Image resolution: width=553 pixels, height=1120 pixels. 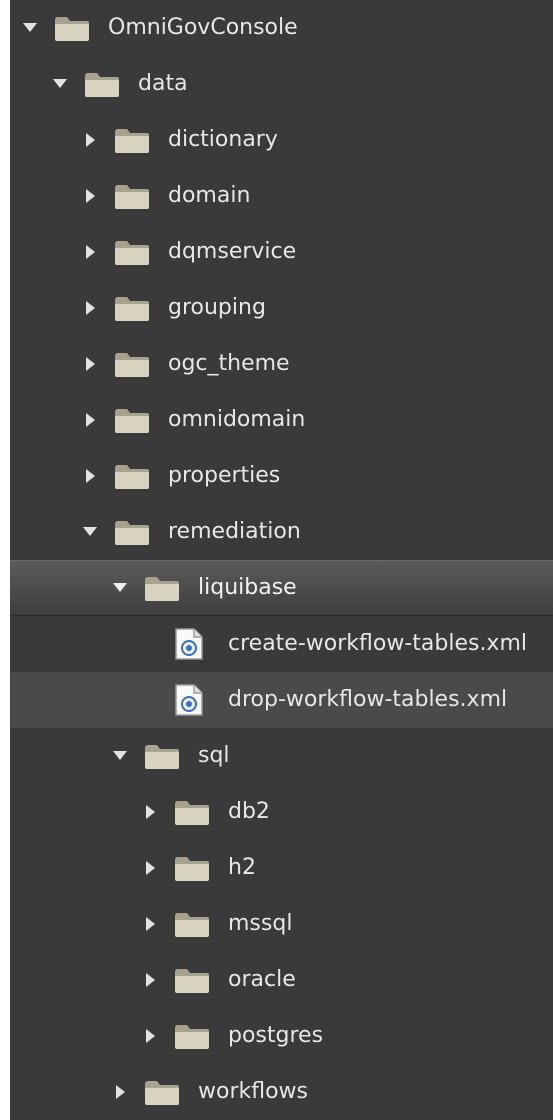 What do you see at coordinates (242, 867) in the screenshot?
I see `tree-node-label: h2` at bounding box center [242, 867].